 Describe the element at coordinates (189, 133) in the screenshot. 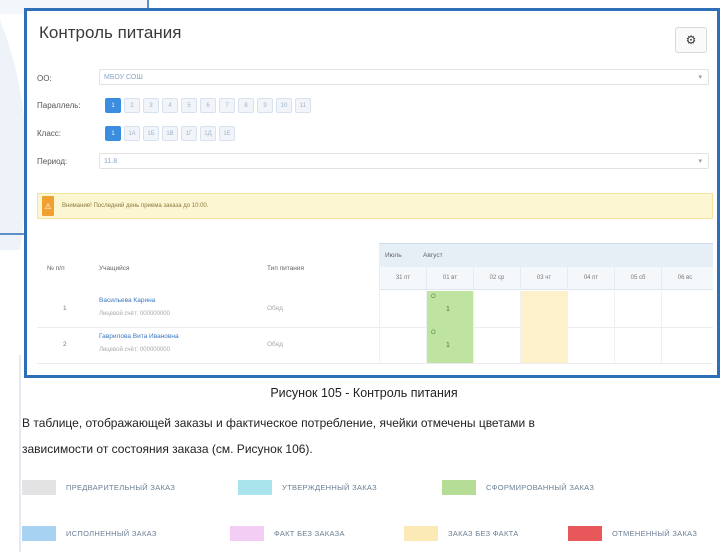

I see `class-chip: 1Г` at that location.